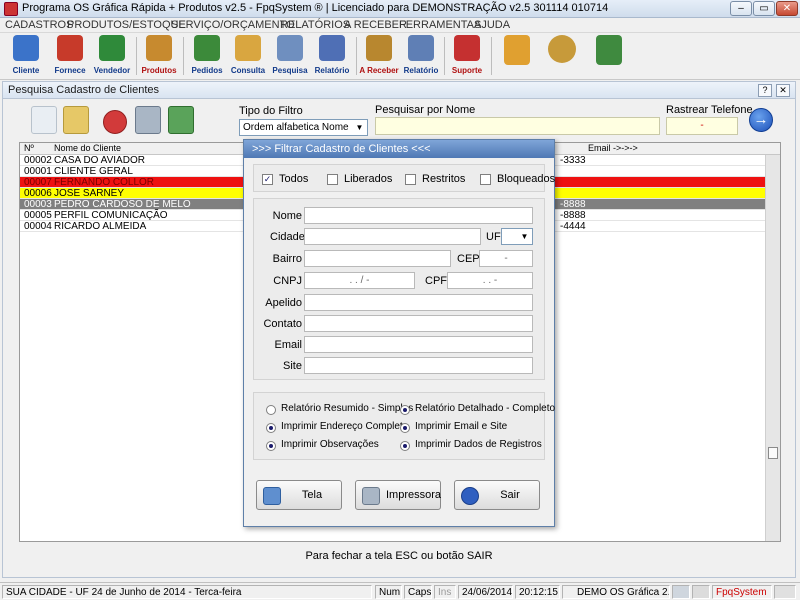 This screenshot has height=600, width=800. Describe the element at coordinates (282, 324) in the screenshot. I see `contato-label: Contato` at that location.